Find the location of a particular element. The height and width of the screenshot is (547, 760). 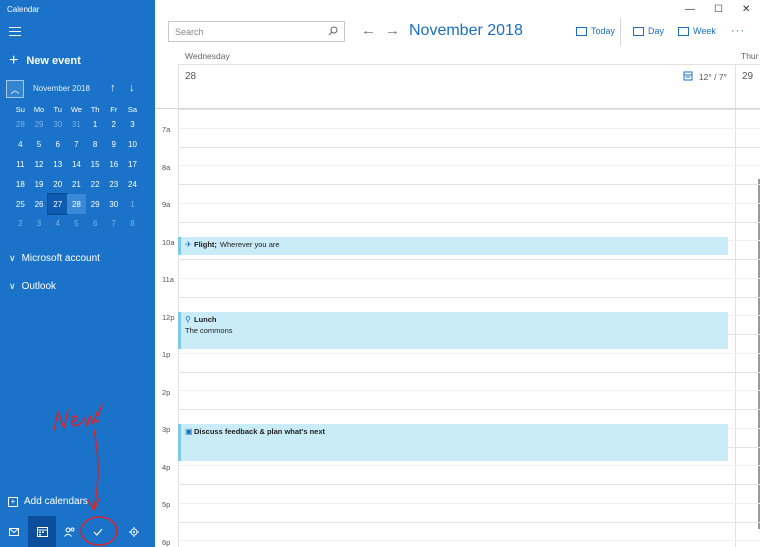

section-outlook: ∨ Outlook is located at coordinates (32, 286).